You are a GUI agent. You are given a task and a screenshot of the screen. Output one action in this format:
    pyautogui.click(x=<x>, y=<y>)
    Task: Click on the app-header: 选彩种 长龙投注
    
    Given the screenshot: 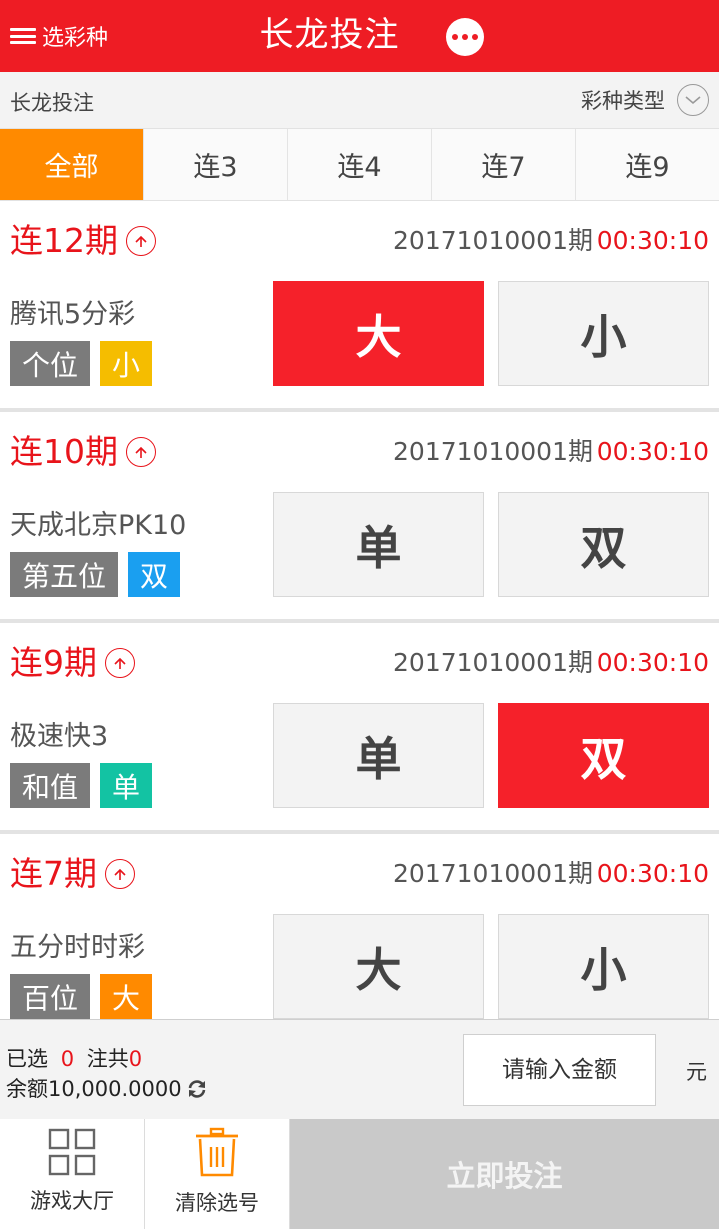 What is the action you would take?
    pyautogui.click(x=359, y=36)
    